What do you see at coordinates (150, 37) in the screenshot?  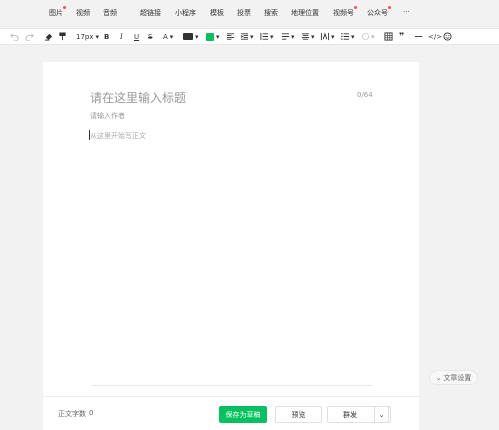 I see `strikethrough-button: S` at bounding box center [150, 37].